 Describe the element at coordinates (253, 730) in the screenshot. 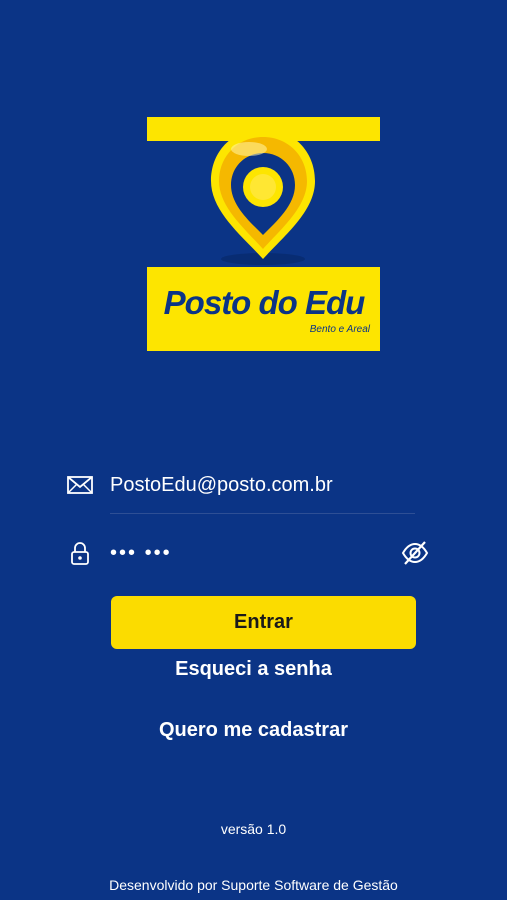

I see `signup-link: Quero me cadastrar` at that location.